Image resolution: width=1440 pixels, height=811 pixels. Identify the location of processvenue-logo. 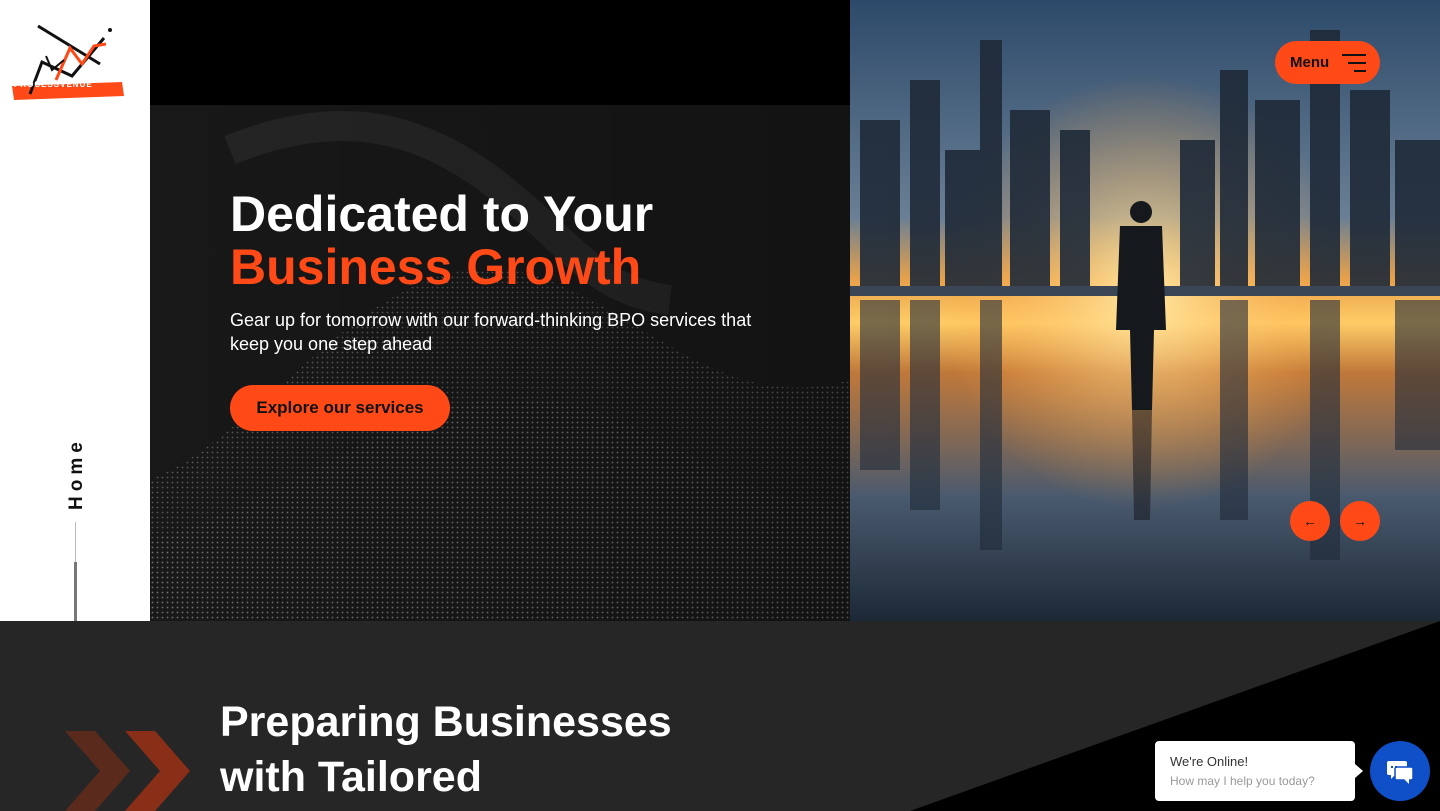
(67, 61).